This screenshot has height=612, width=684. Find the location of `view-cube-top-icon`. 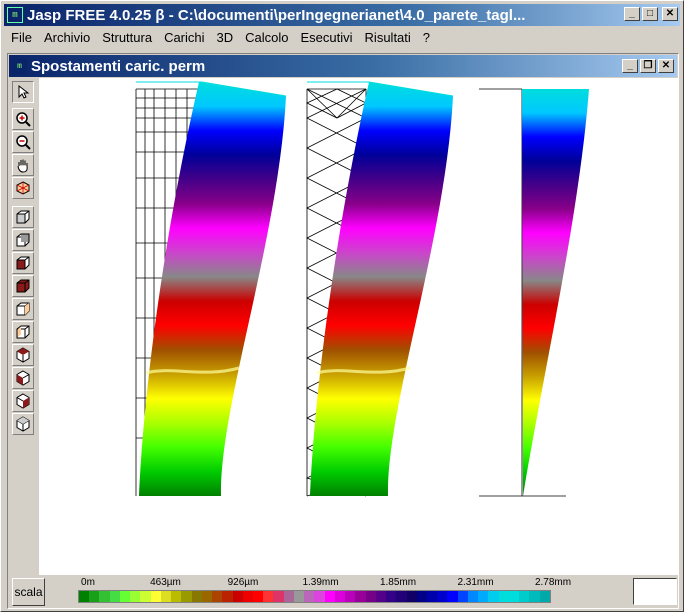

view-cube-top-icon is located at coordinates (23, 263).